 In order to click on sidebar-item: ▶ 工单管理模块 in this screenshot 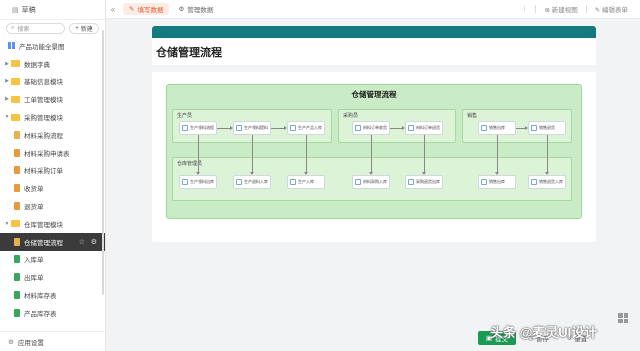, I will do `click(52, 99)`.